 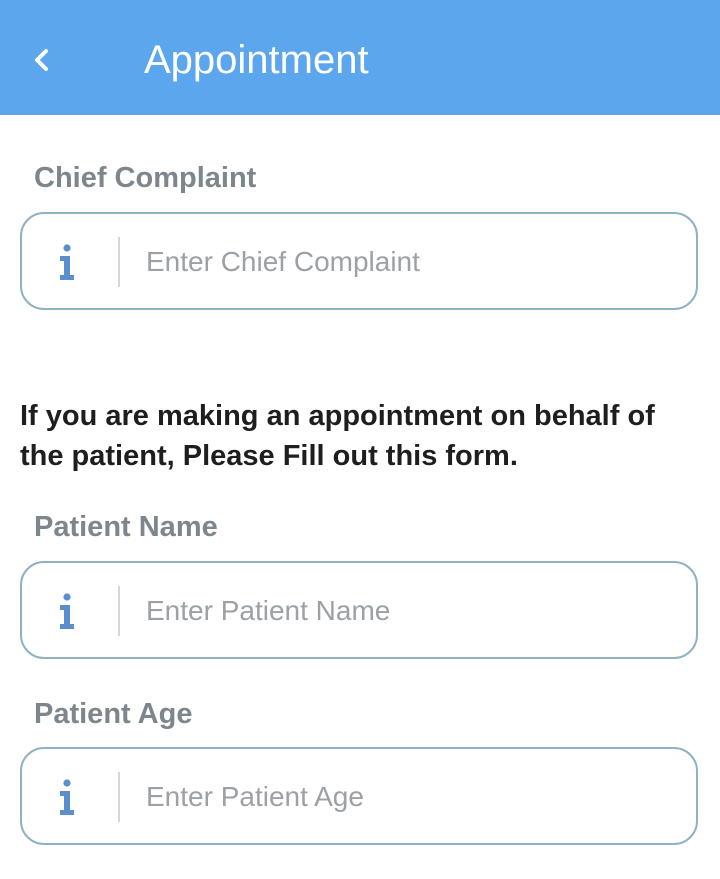 What do you see at coordinates (126, 527) in the screenshot?
I see `patient-name-label: Patient Name` at bounding box center [126, 527].